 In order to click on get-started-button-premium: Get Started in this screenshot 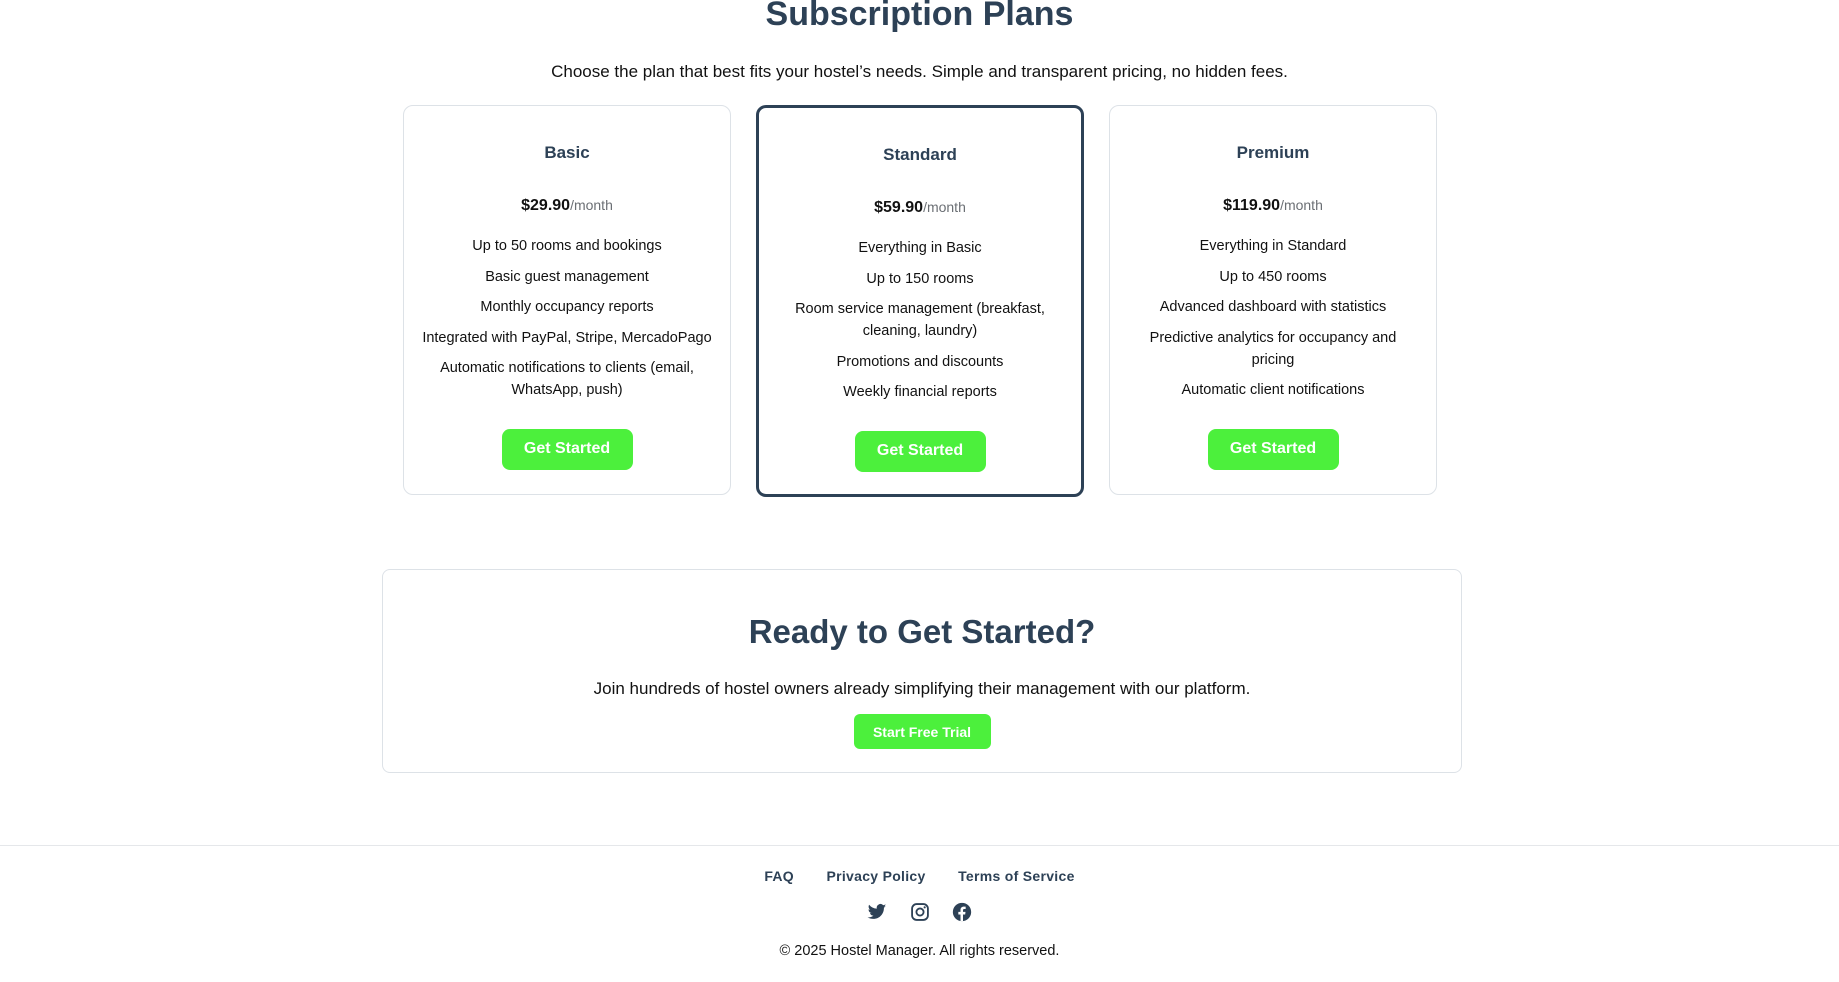, I will do `click(1273, 449)`.